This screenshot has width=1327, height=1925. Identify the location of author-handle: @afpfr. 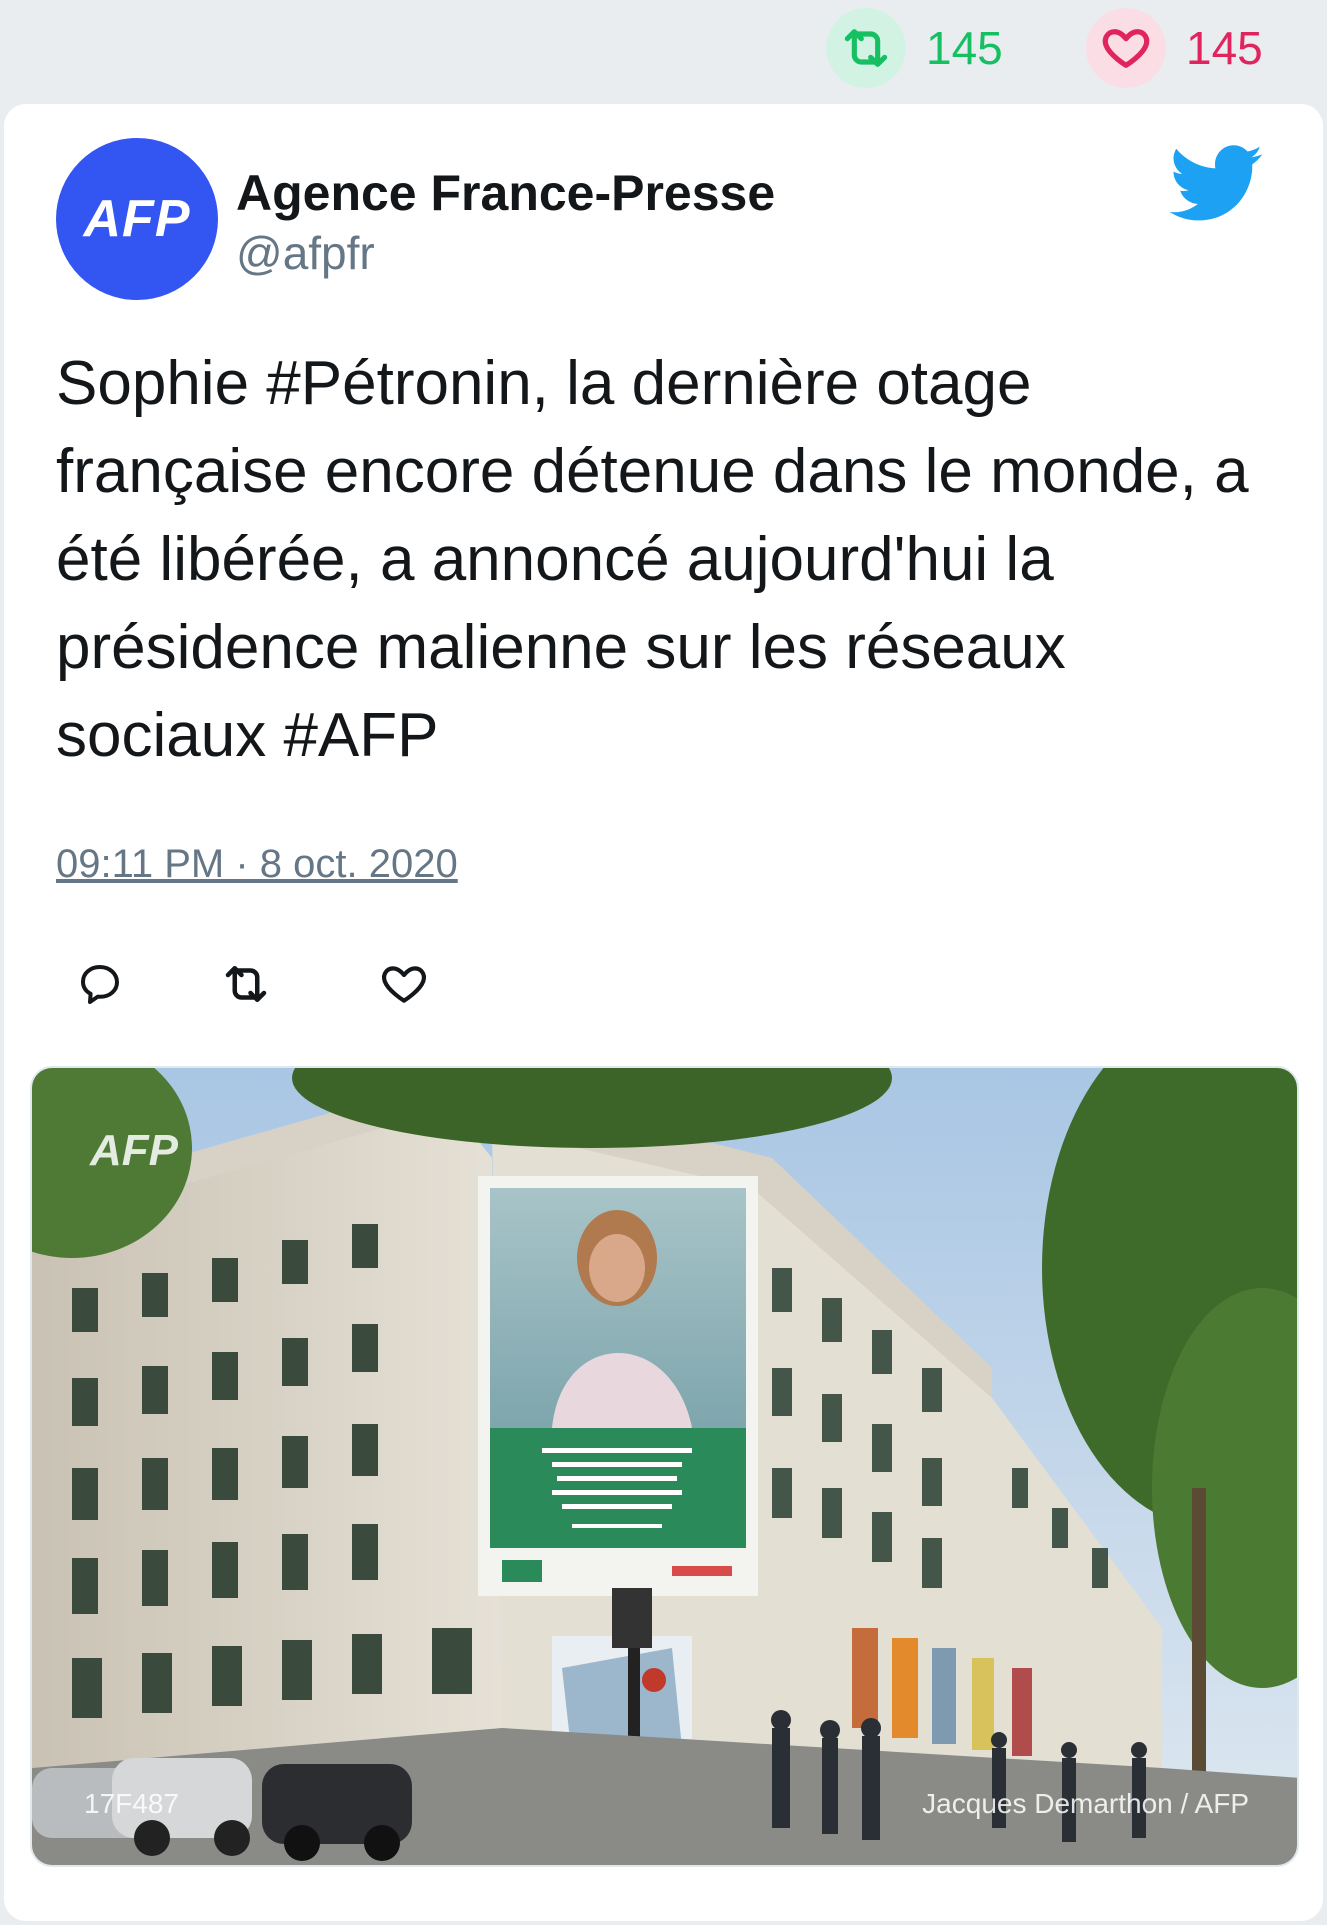
(305, 253).